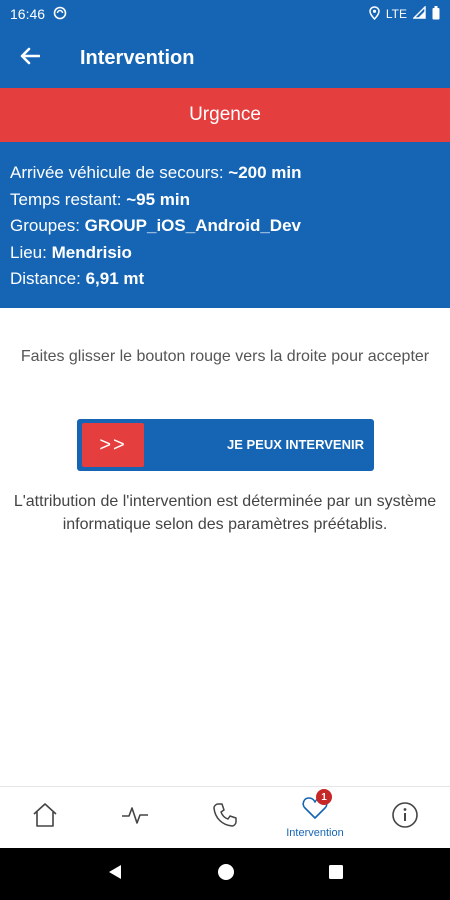 The height and width of the screenshot is (900, 450). I want to click on system-recents-button, so click(336, 874).